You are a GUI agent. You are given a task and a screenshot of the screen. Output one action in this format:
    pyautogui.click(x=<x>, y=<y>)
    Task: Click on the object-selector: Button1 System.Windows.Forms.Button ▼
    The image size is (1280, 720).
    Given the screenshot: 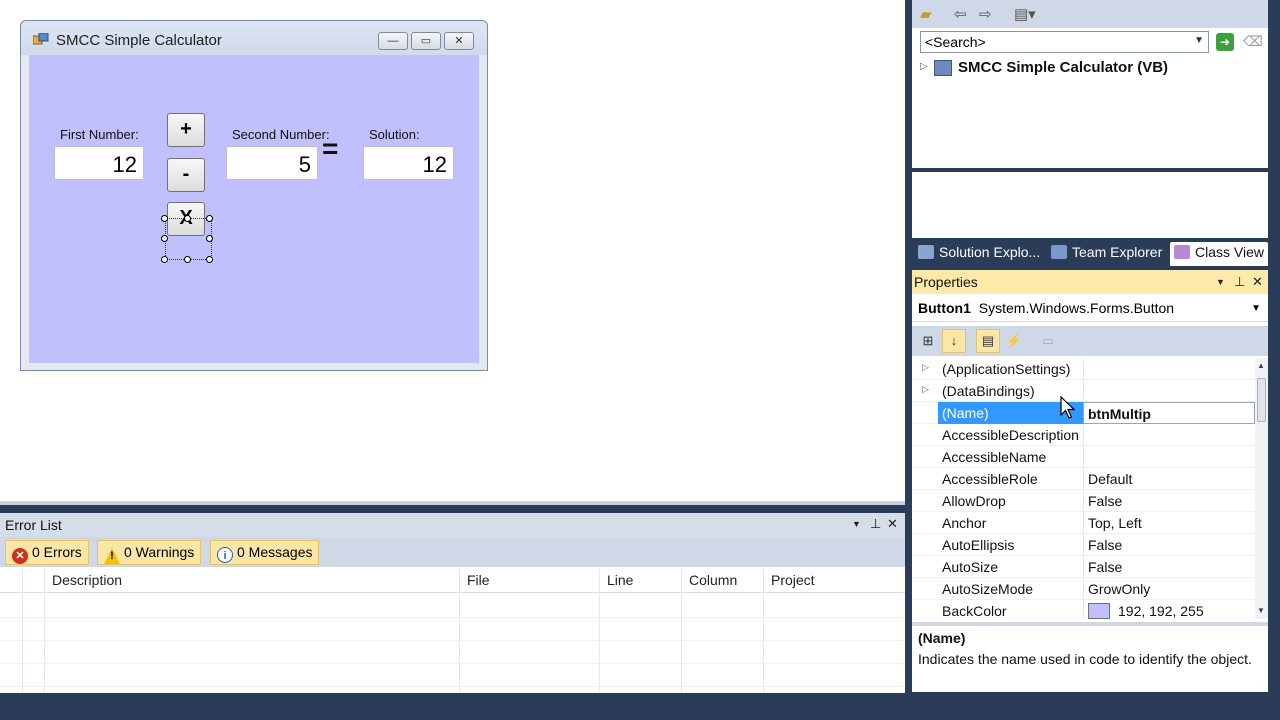 What is the action you would take?
    pyautogui.click(x=1090, y=308)
    